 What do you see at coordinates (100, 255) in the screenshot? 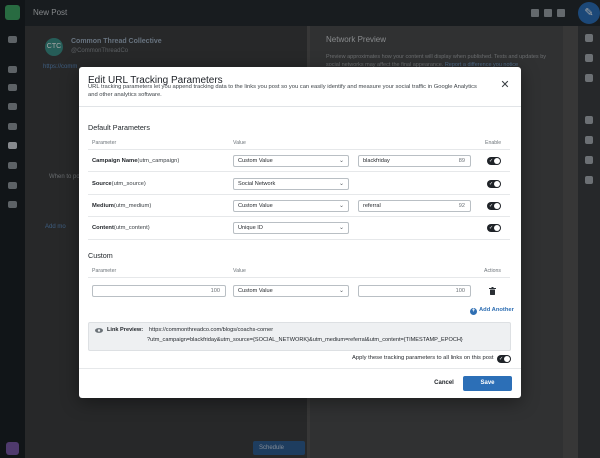
I see `custom-section-title: Custom` at bounding box center [100, 255].